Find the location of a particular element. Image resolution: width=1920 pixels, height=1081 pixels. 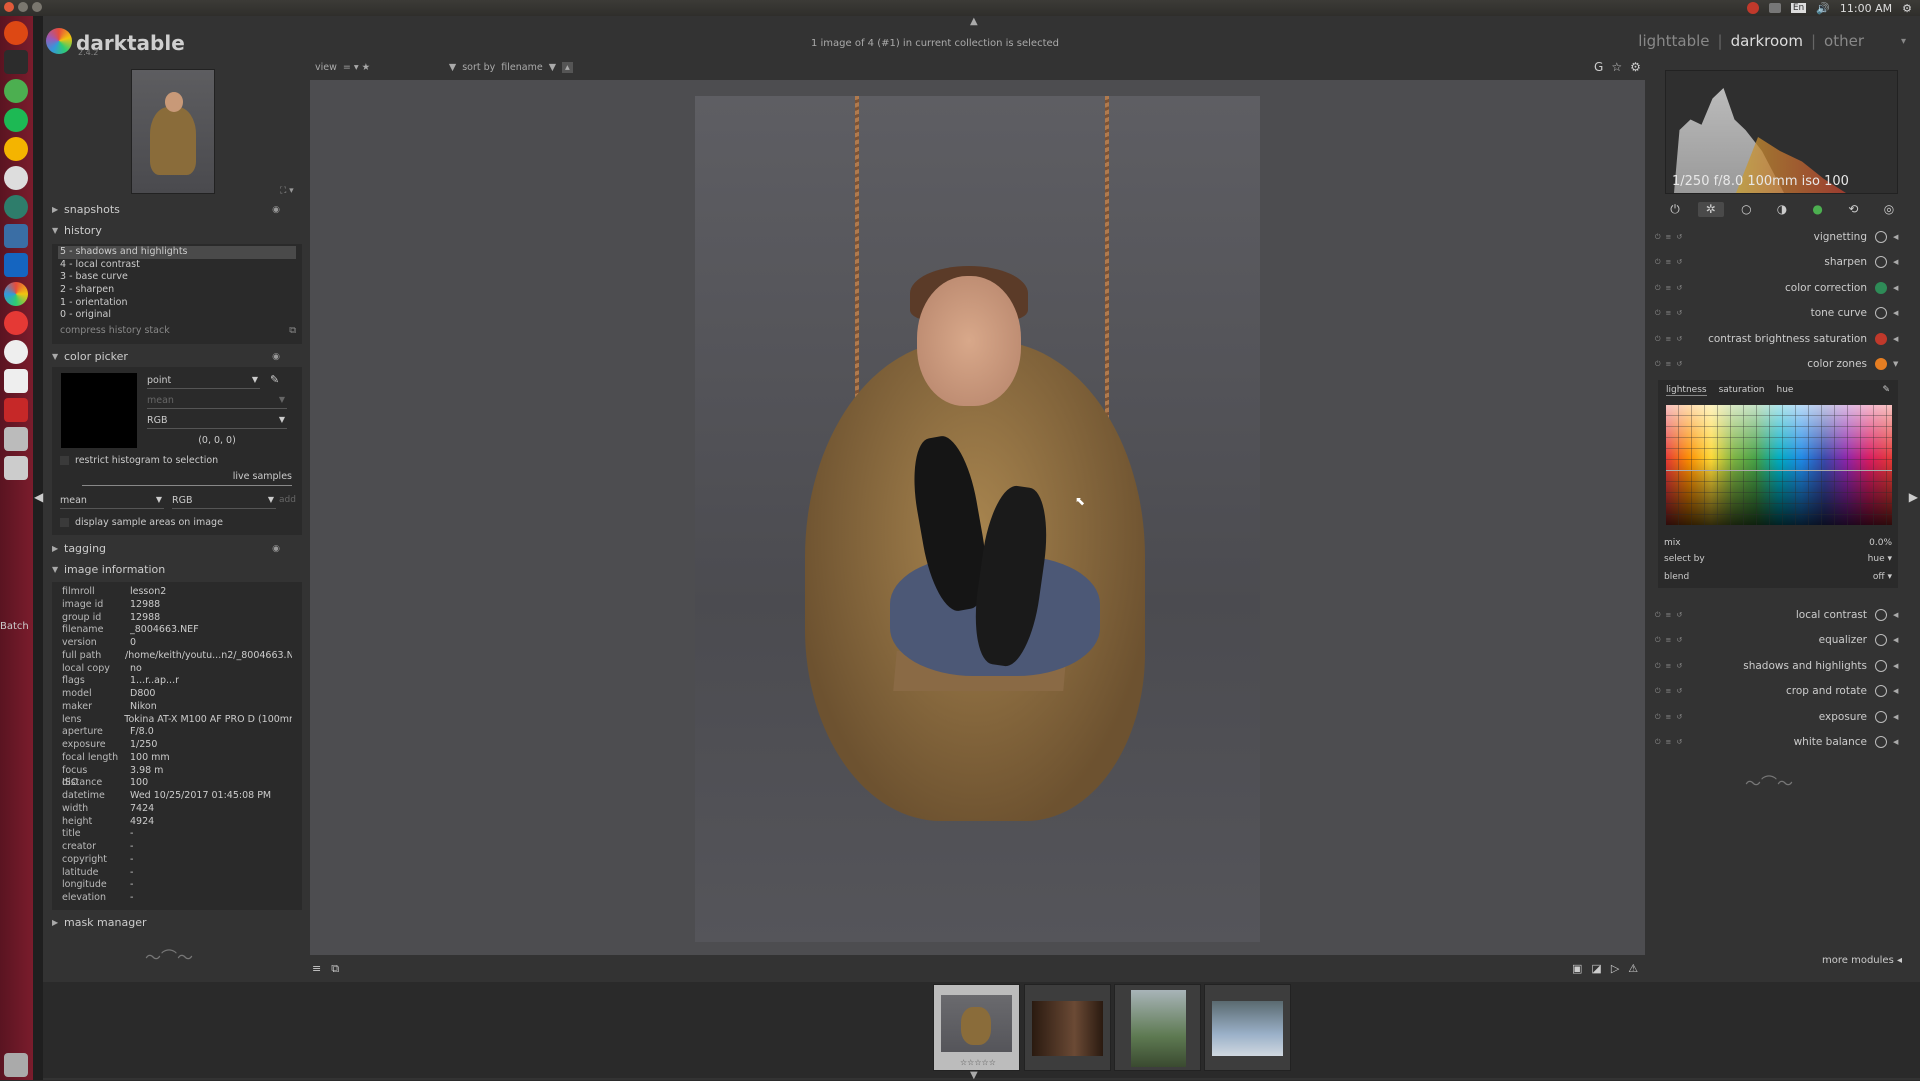

basic-group-icon: ○ is located at coordinates (1746, 209).